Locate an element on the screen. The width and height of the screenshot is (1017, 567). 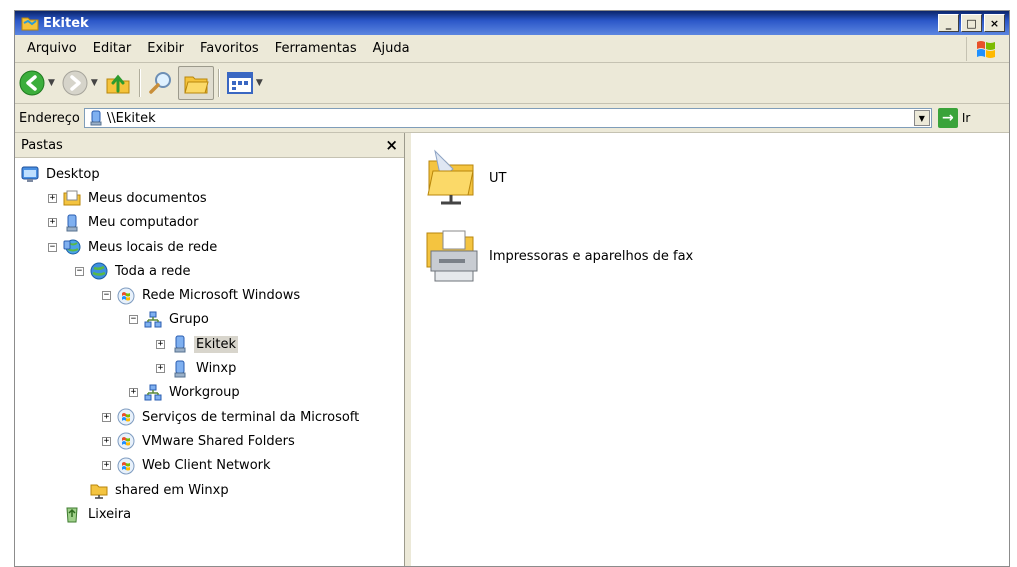
menu-ajuda: Ajuda is located at coordinates (391, 49).